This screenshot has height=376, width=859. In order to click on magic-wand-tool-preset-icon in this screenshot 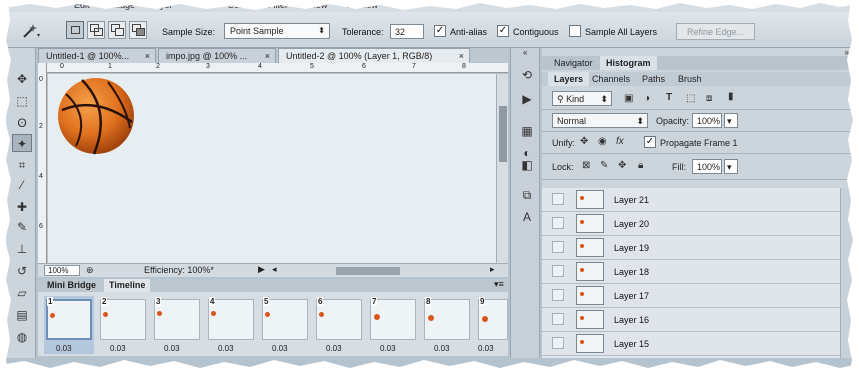, I will do `click(31, 31)`.